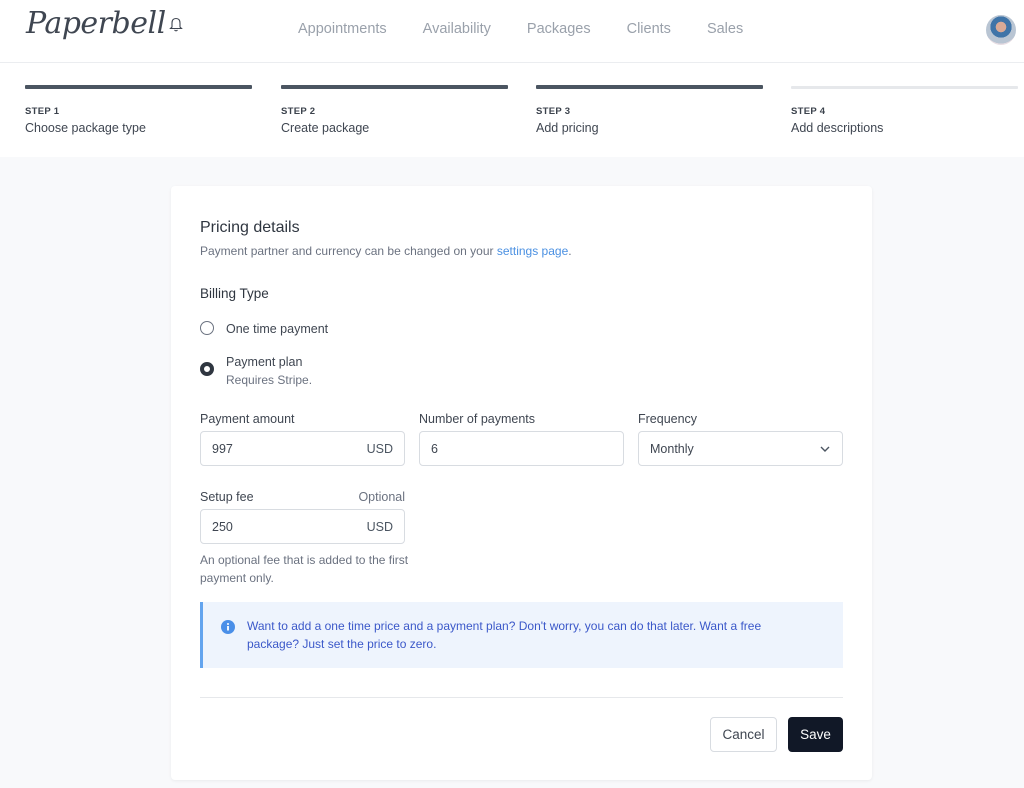 The height and width of the screenshot is (788, 1024). What do you see at coordinates (904, 110) in the screenshot?
I see `step-4: STEP 4 Add descriptions` at bounding box center [904, 110].